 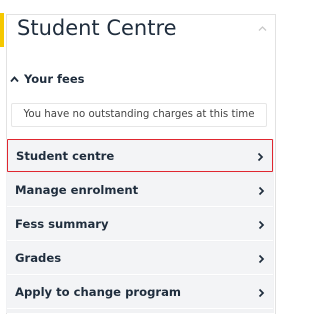 What do you see at coordinates (2, 30) in the screenshot?
I see `accent-bar` at bounding box center [2, 30].